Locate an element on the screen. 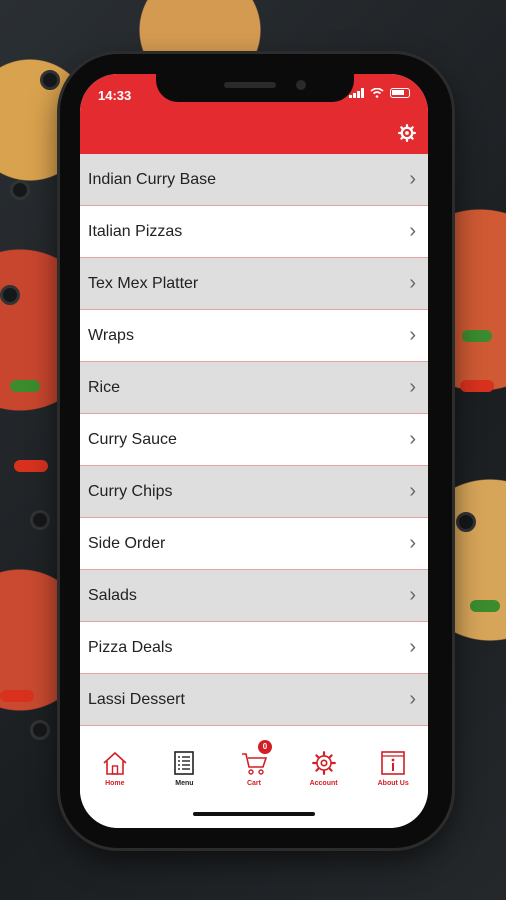 The image size is (506, 900). menu-item-label: Lassi Dessert is located at coordinates (136, 699).